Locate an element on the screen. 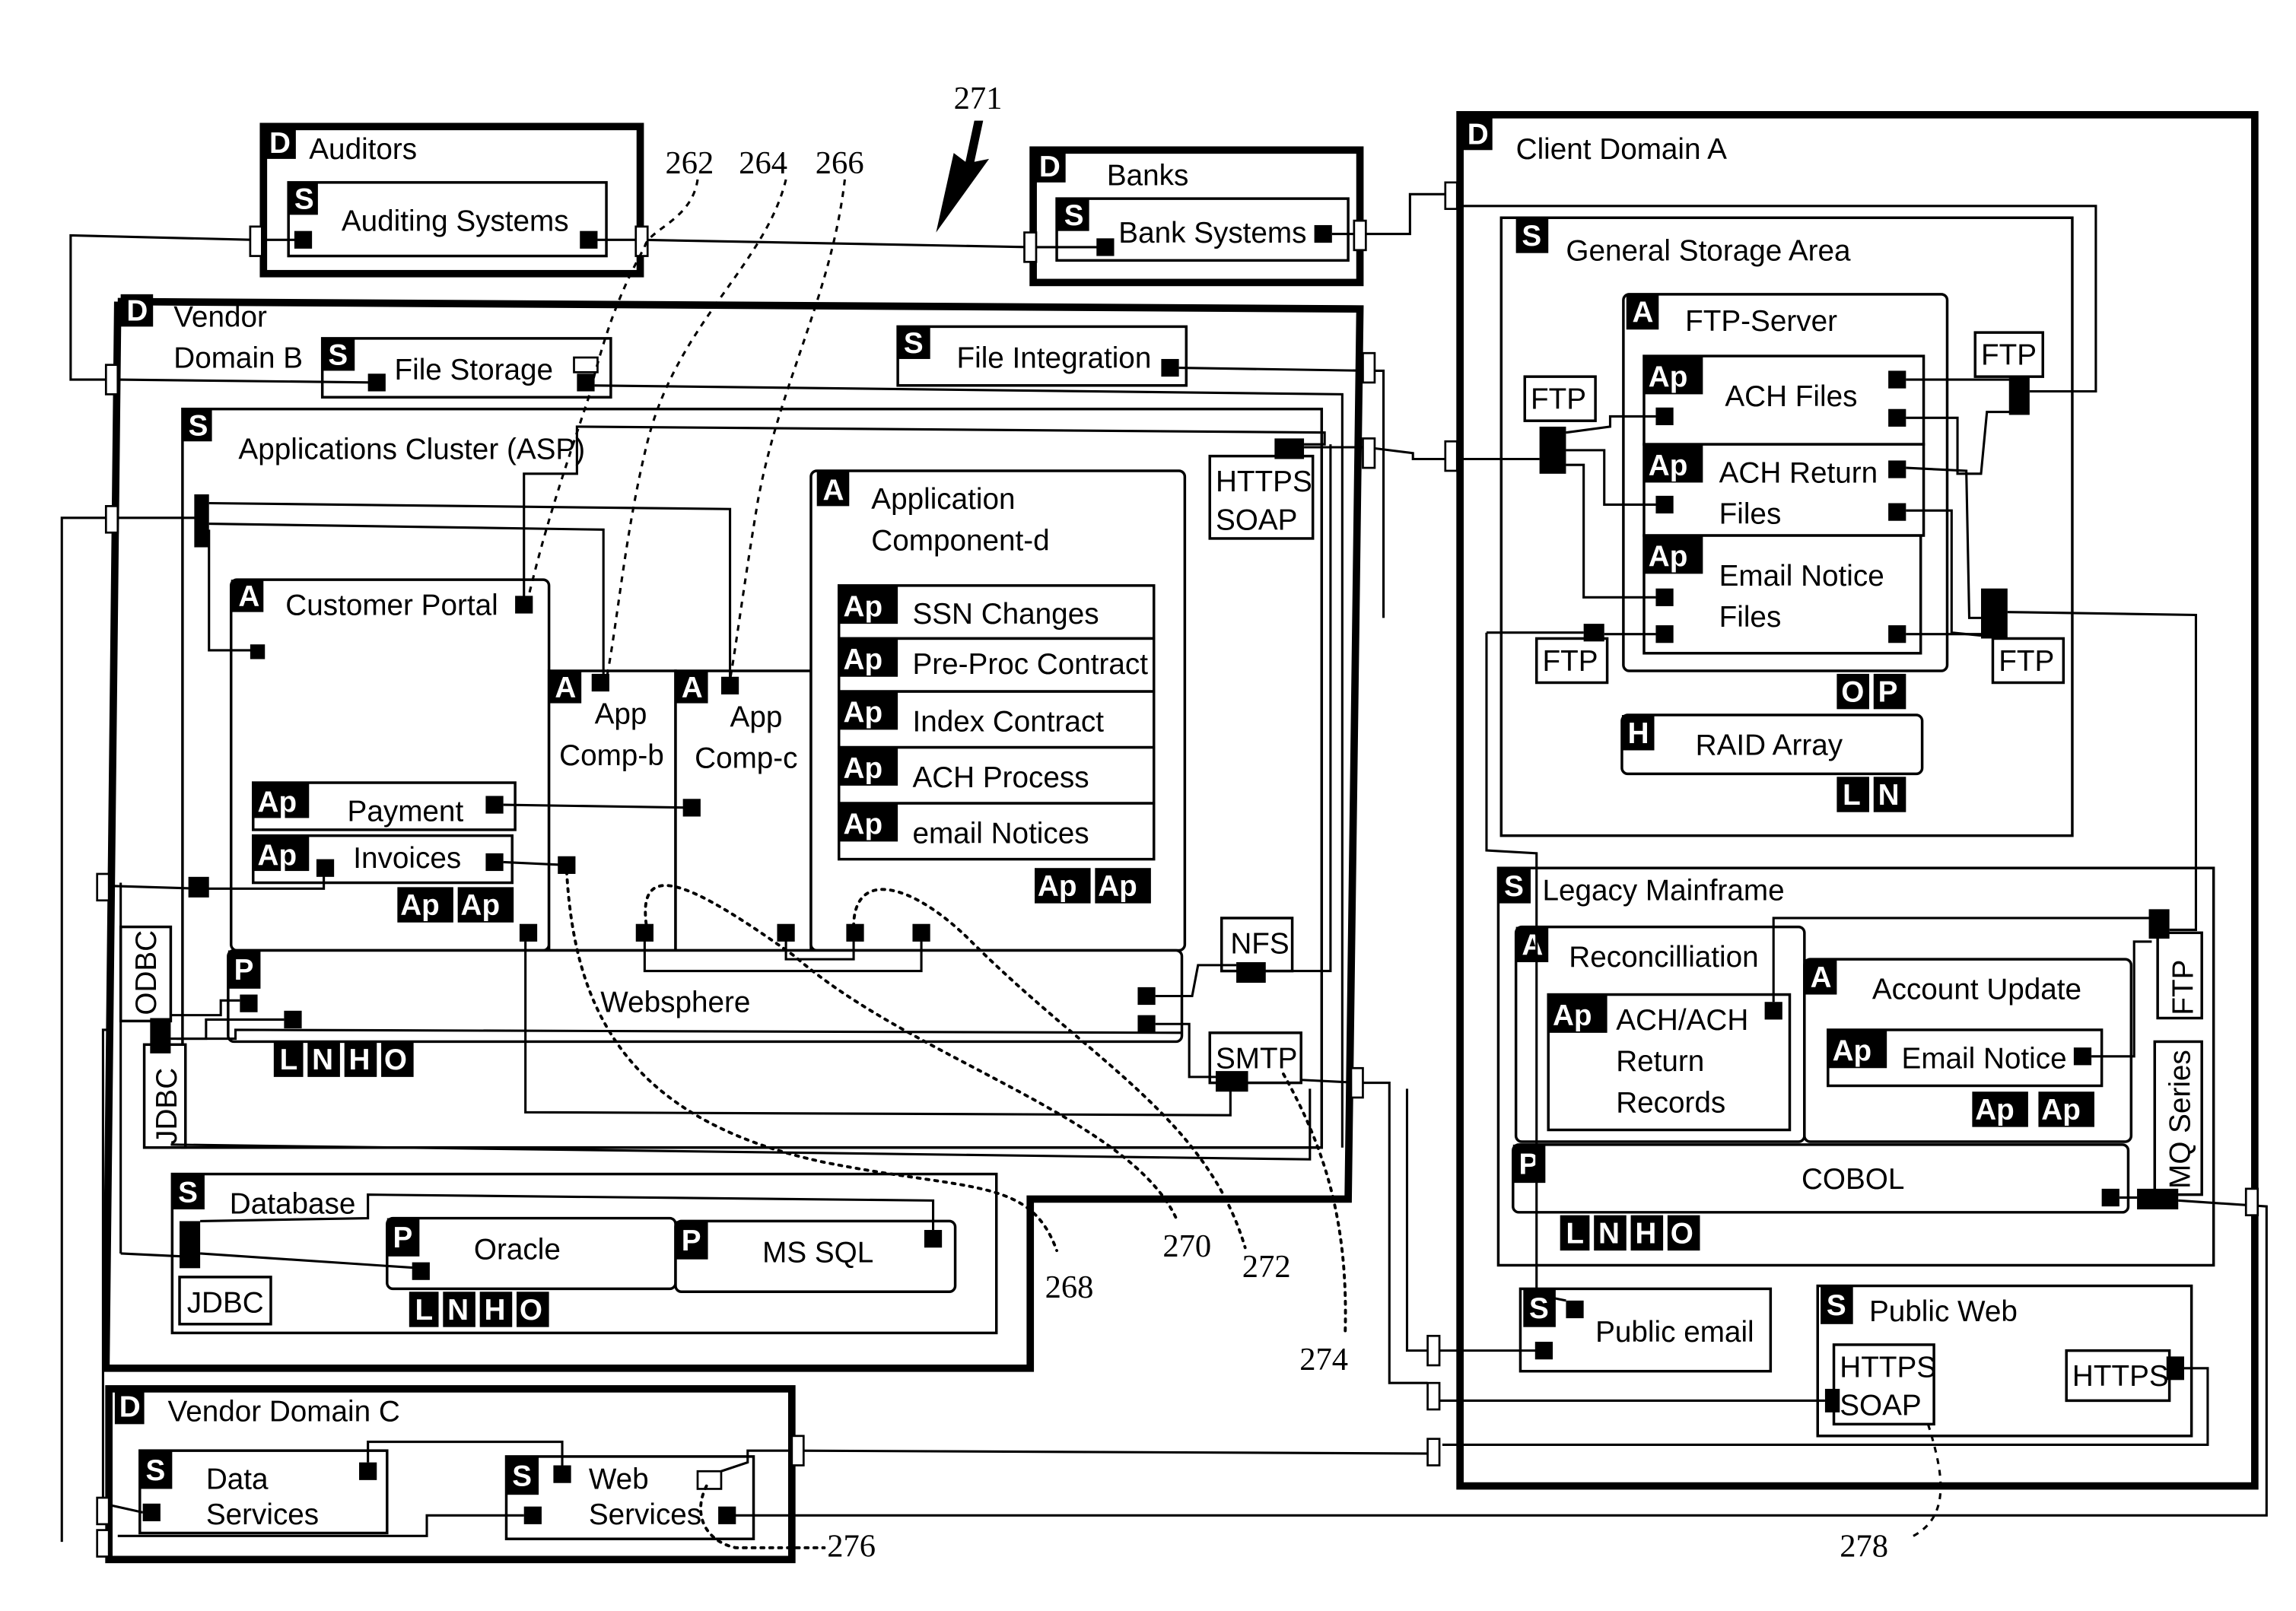 This screenshot has width=2296, height=1611. system-file-storage: S File Storage is located at coordinates (466, 368).